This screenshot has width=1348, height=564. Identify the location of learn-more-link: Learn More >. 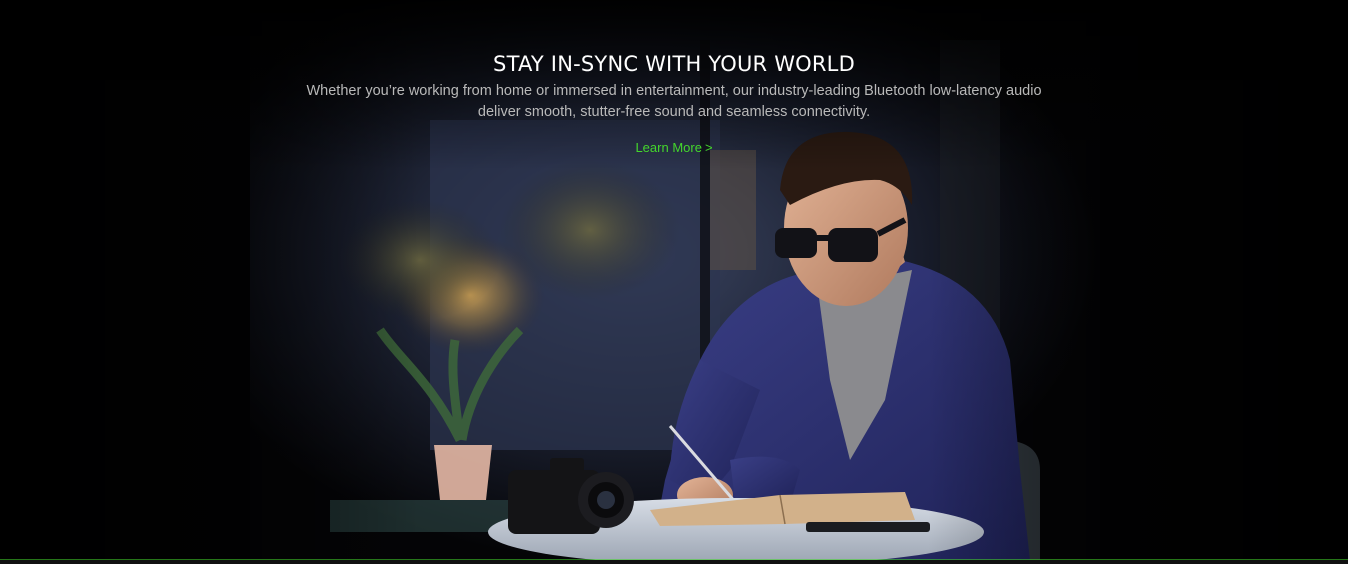
(673, 147).